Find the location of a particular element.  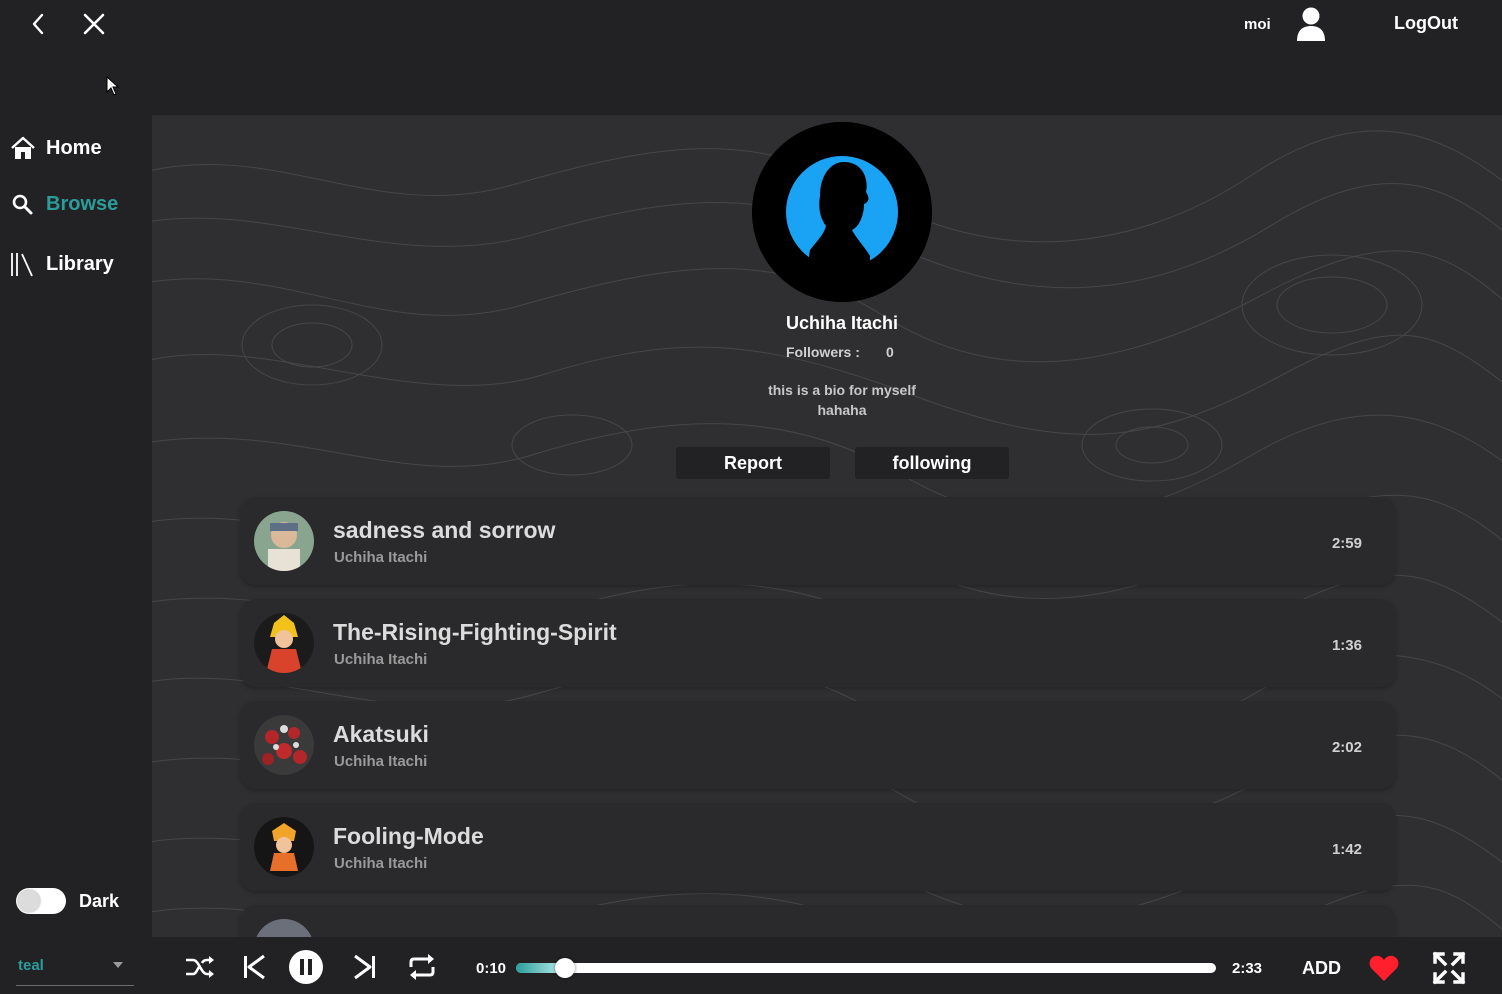

theme-select: teal is located at coordinates (75, 969).